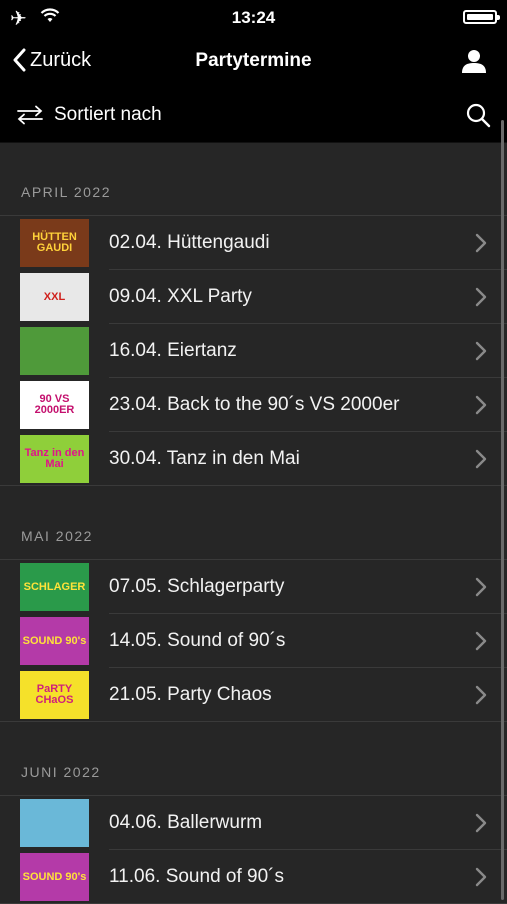 The image size is (507, 904). Describe the element at coordinates (253, 62) in the screenshot. I see `navigation-bar: Zurück Partytermine` at that location.